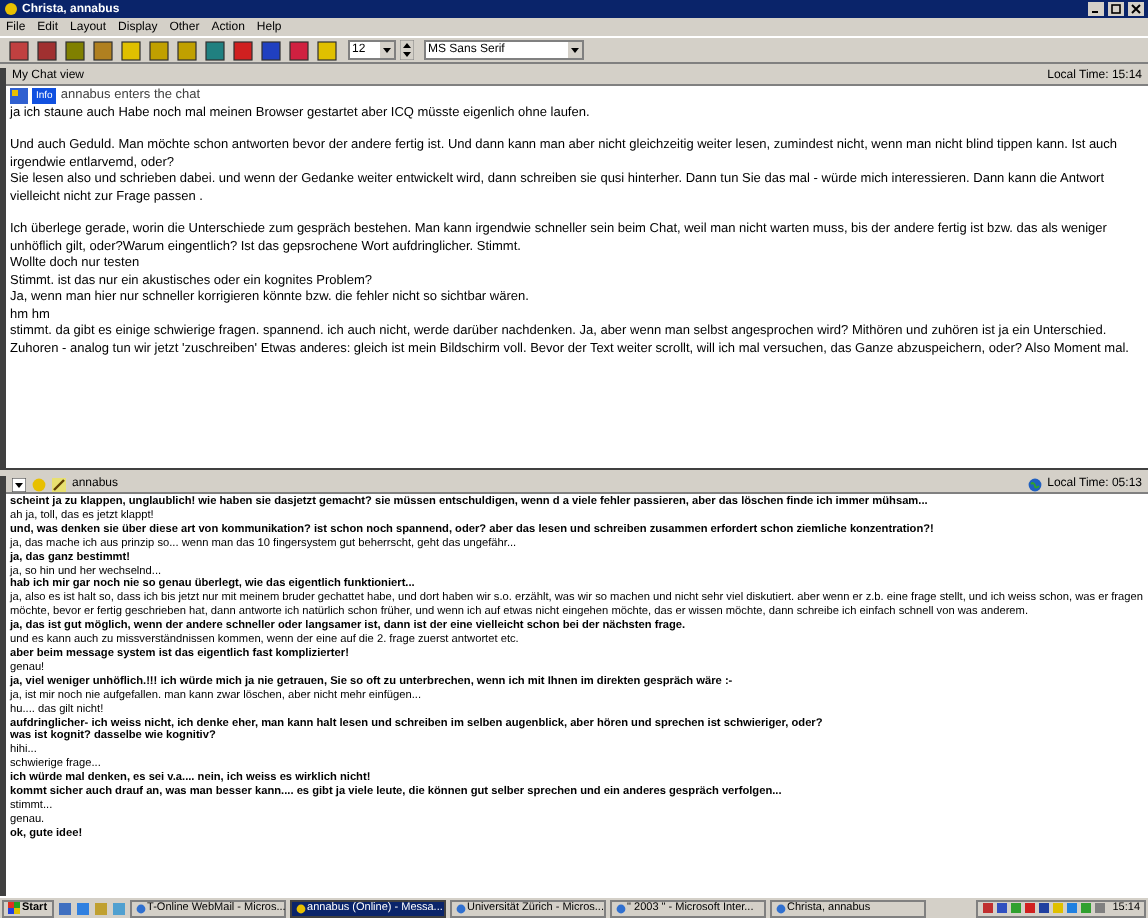 This screenshot has height=918, width=1148. Describe the element at coordinates (407, 50) in the screenshot. I see `spinner-icon` at that location.